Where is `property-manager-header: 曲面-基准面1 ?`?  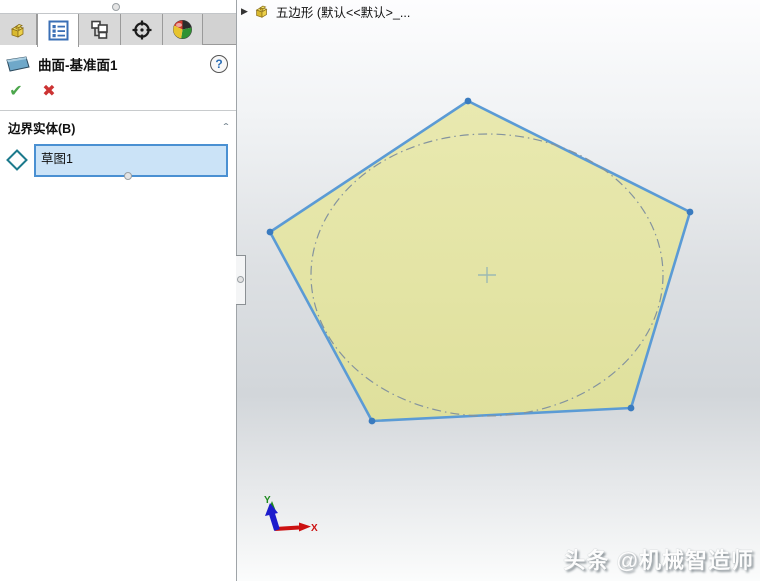 property-manager-header: 曲面-基准面1 ? is located at coordinates (118, 61).